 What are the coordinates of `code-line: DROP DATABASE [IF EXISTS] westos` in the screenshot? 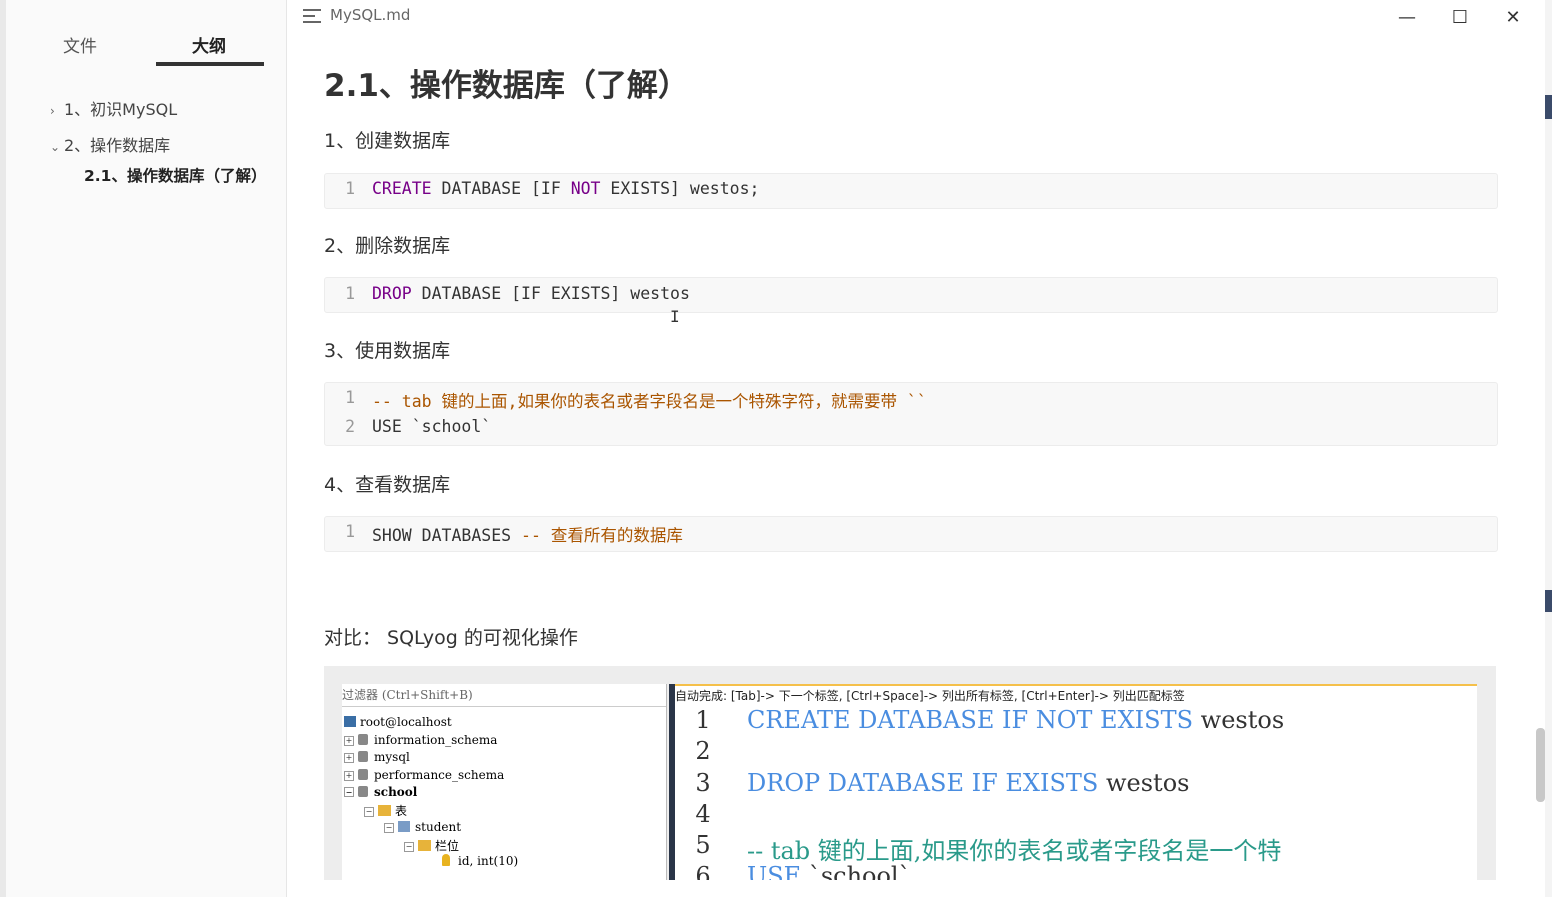 It's located at (531, 293).